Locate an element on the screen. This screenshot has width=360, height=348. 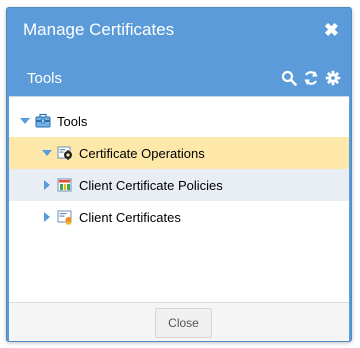
tree-node-label: Tools is located at coordinates (72, 121).